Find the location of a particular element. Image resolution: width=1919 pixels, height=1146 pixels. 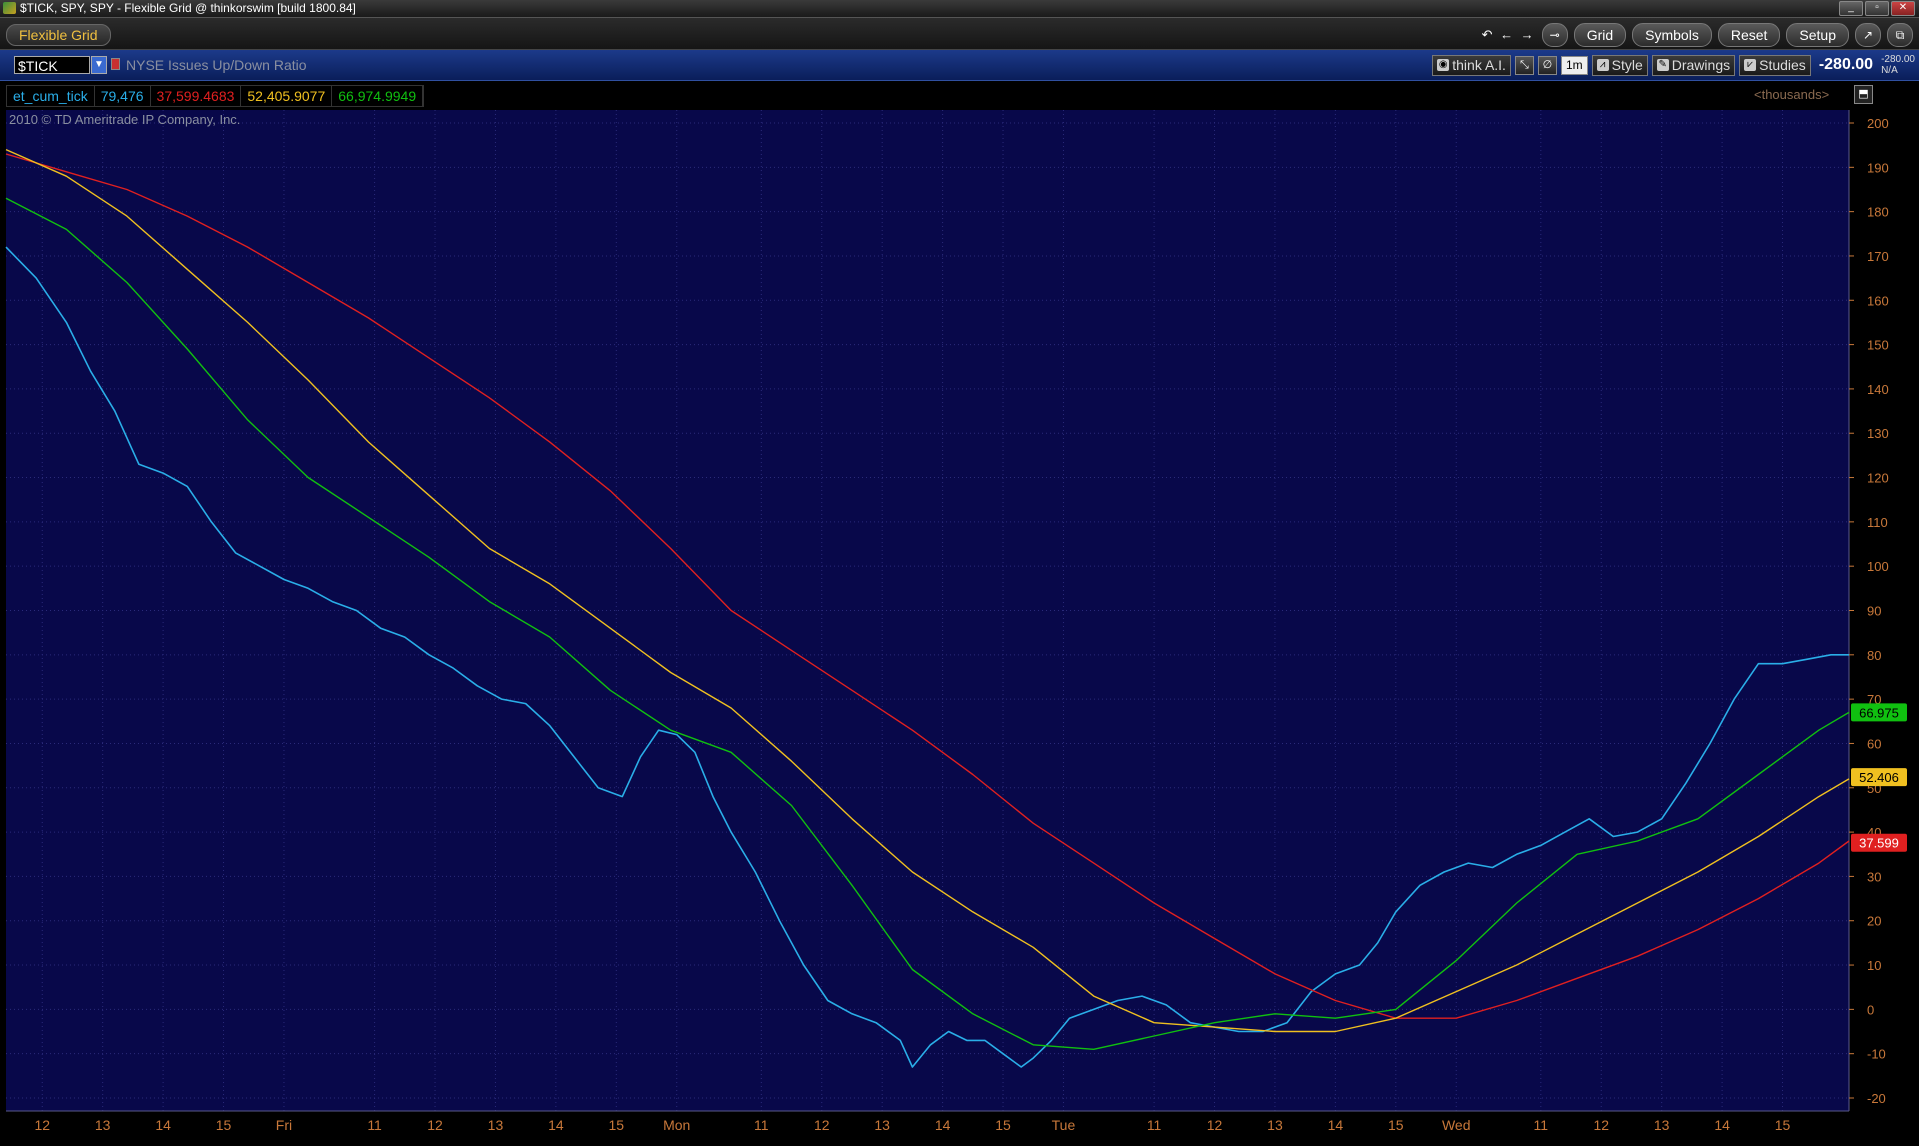

studies-label: Studies is located at coordinates (1782, 64).